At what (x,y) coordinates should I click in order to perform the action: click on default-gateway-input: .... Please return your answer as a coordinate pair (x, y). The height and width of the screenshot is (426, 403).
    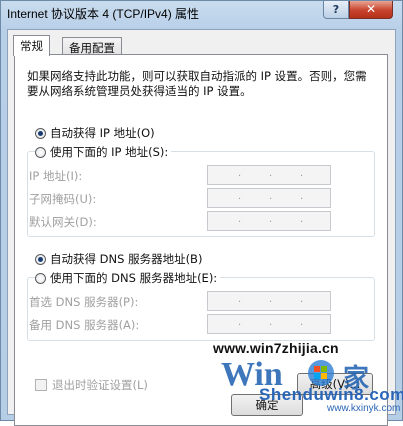
    Looking at the image, I should click on (269, 221).